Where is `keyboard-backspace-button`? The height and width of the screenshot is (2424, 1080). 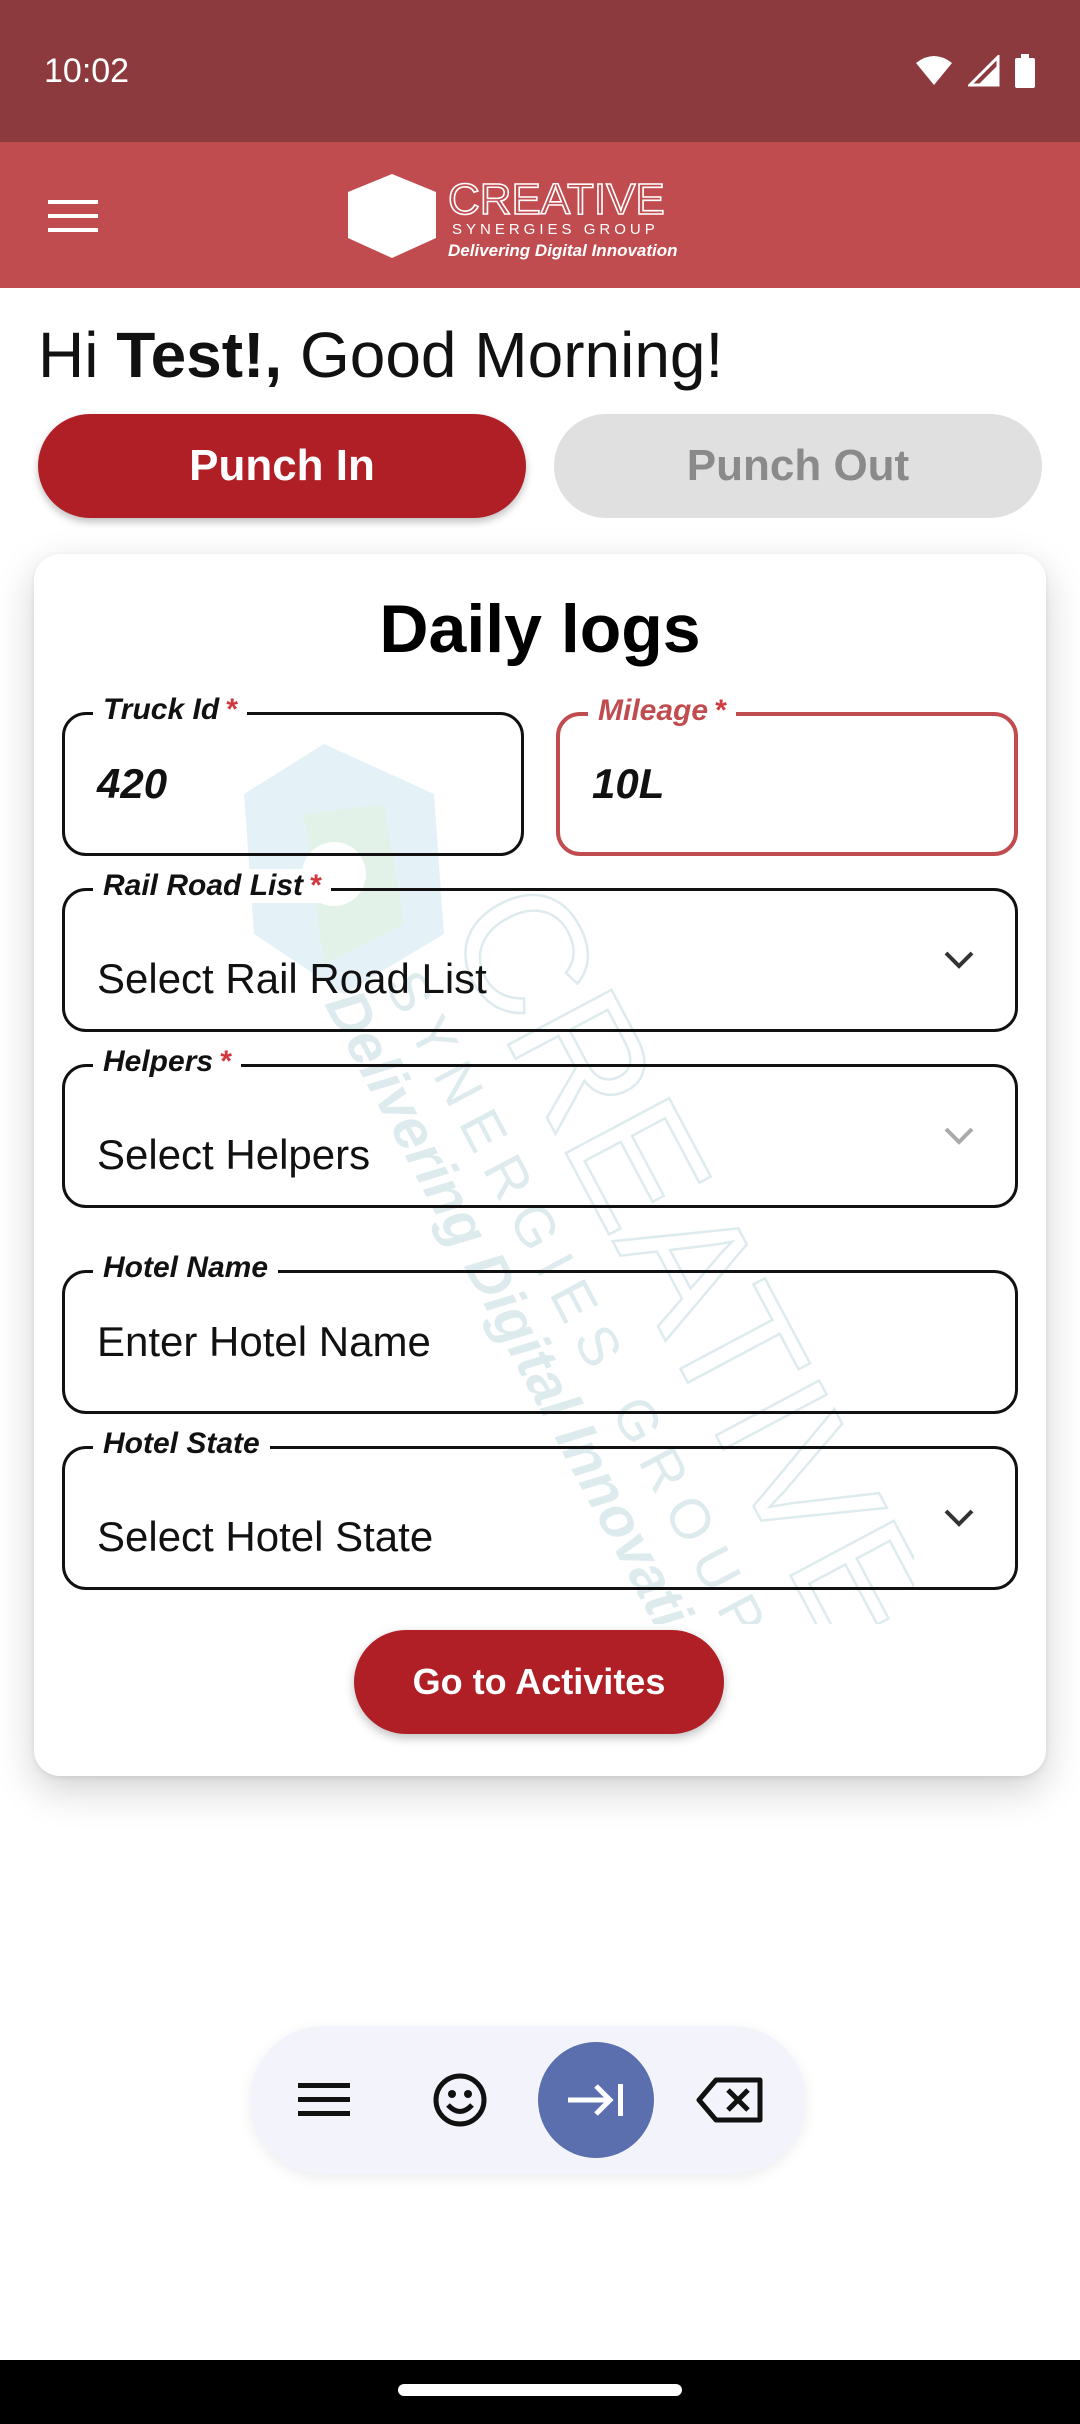
keyboard-backspace-button is located at coordinates (730, 2100).